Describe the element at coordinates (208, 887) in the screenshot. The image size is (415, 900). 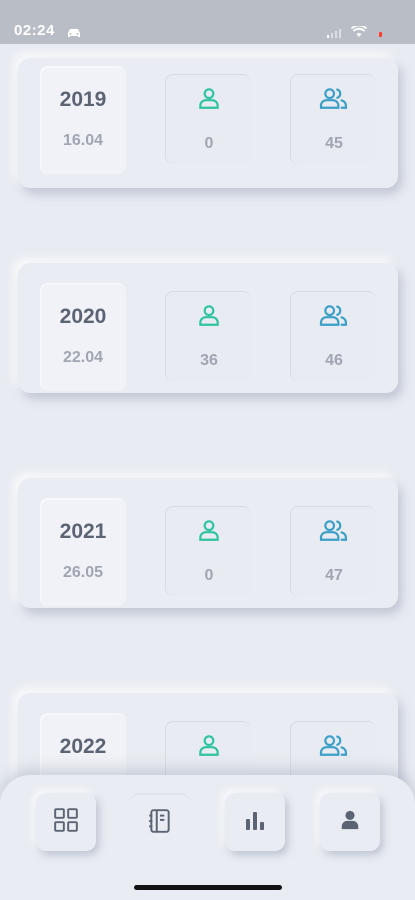
I see `home-indicator` at that location.